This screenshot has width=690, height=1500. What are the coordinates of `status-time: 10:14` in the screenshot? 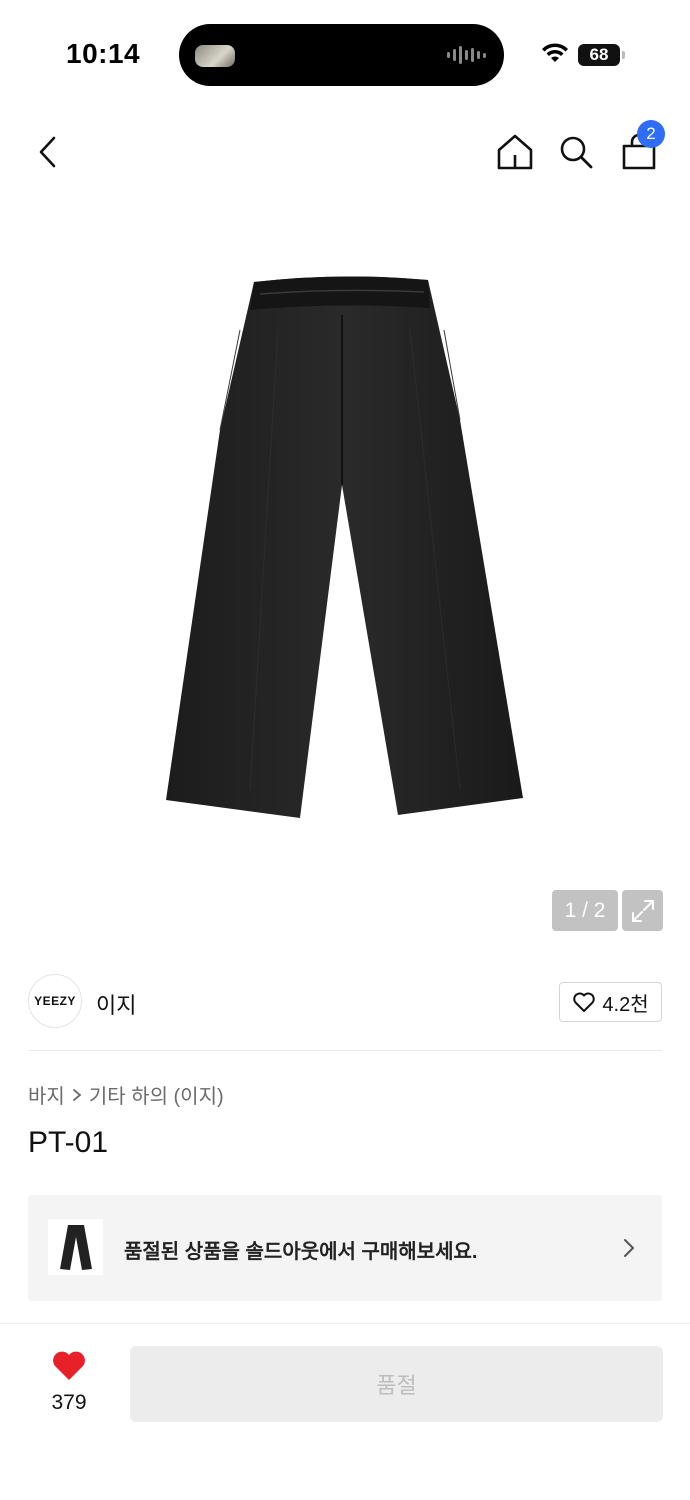 It's located at (103, 53).